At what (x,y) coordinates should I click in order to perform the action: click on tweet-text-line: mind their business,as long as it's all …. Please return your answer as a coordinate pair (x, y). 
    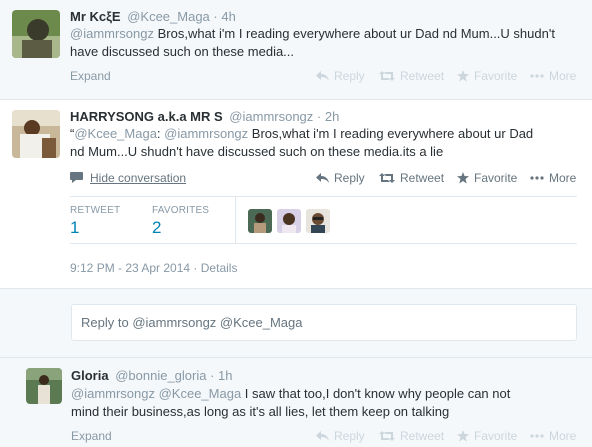
    Looking at the image, I should click on (260, 411).